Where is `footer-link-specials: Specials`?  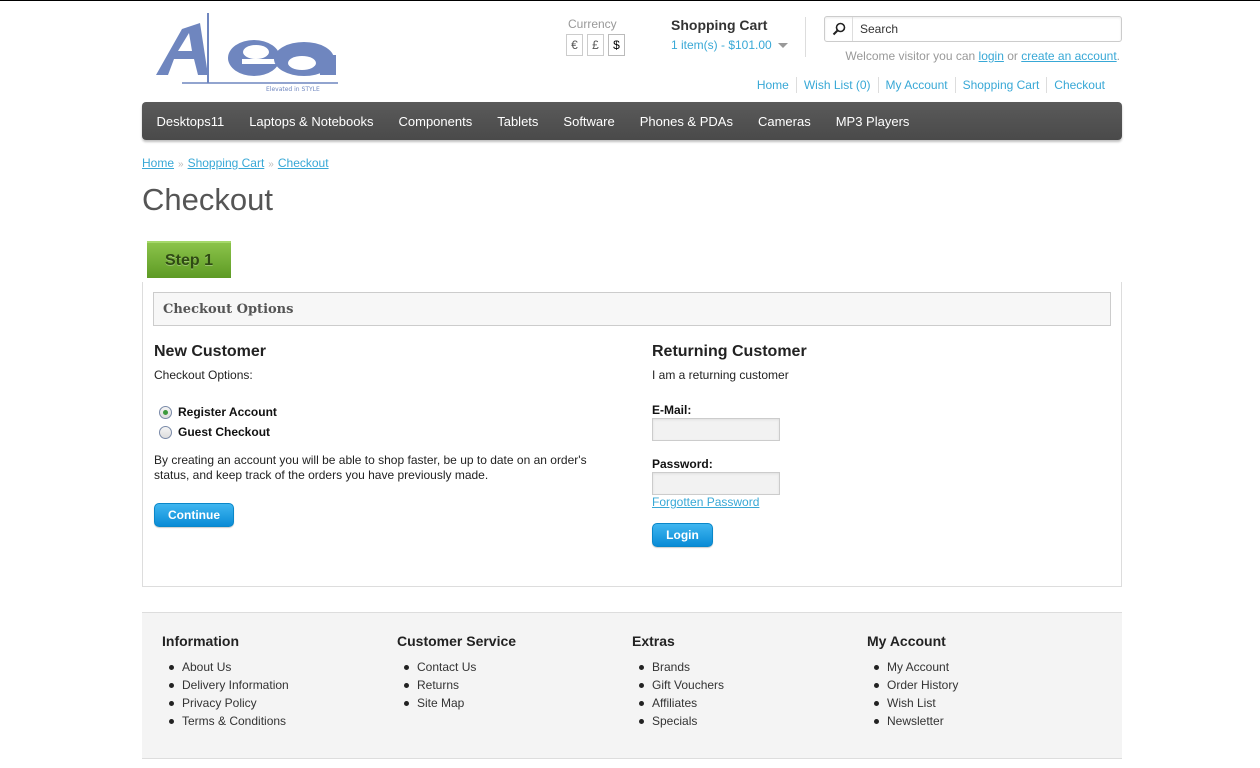
footer-link-specials: Specials is located at coordinates (742, 721).